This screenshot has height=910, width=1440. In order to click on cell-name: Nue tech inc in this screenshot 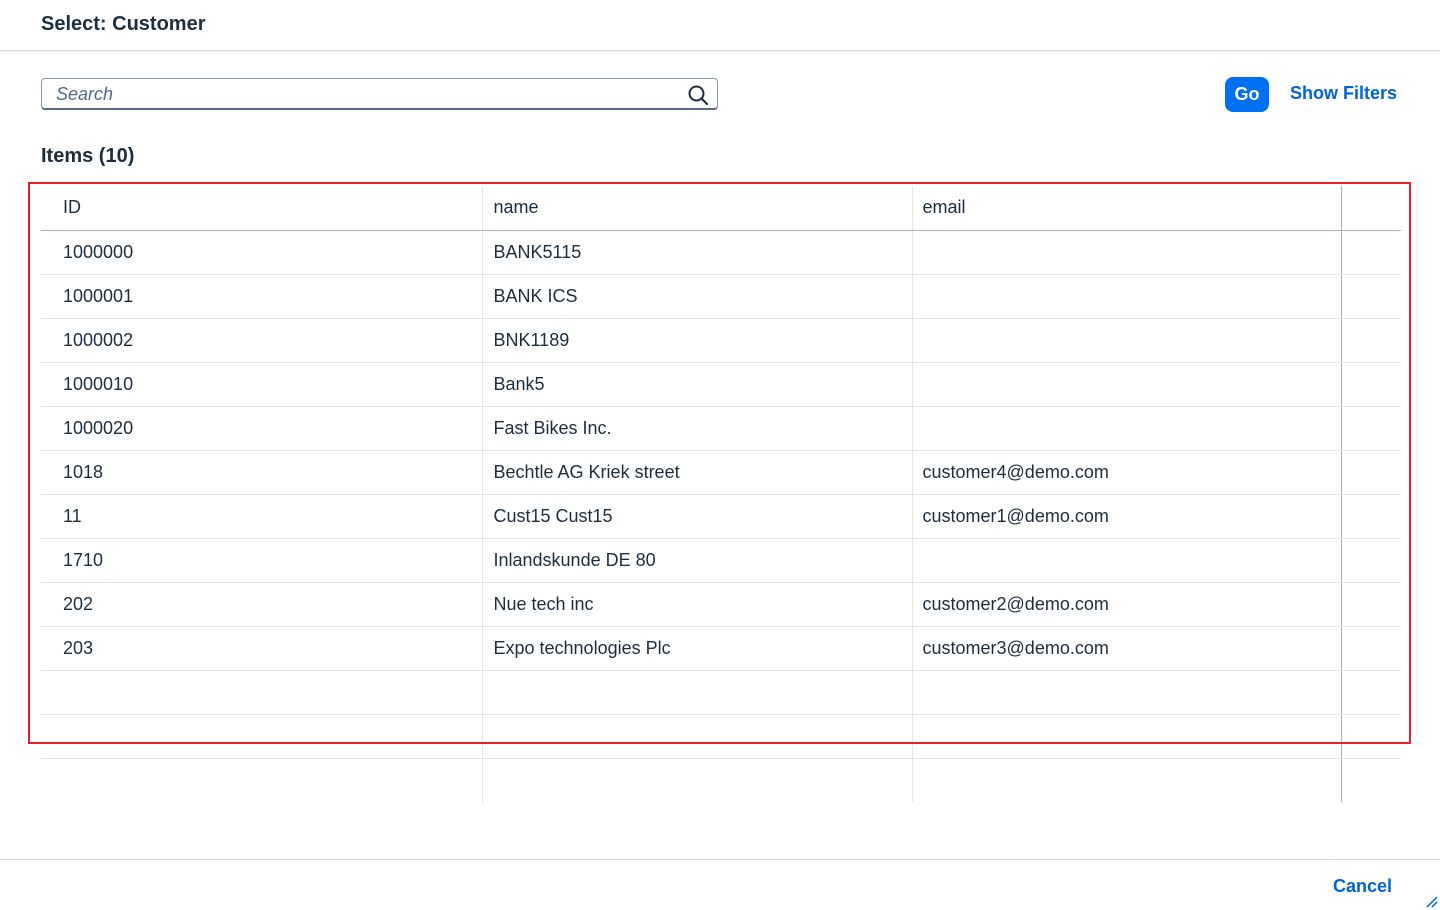, I will do `click(696, 604)`.